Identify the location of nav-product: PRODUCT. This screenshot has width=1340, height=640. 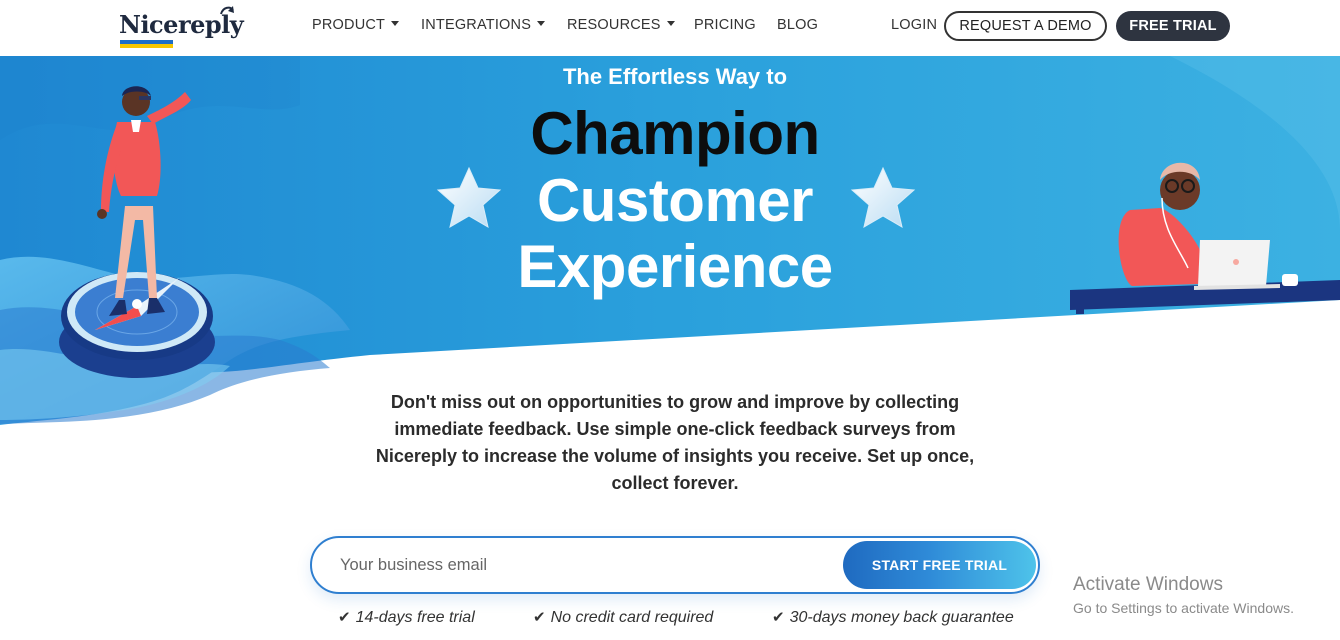
(356, 25).